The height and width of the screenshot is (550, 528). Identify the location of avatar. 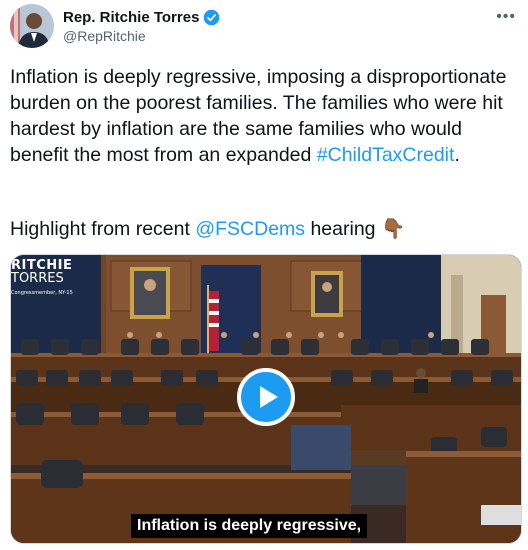
(32, 26).